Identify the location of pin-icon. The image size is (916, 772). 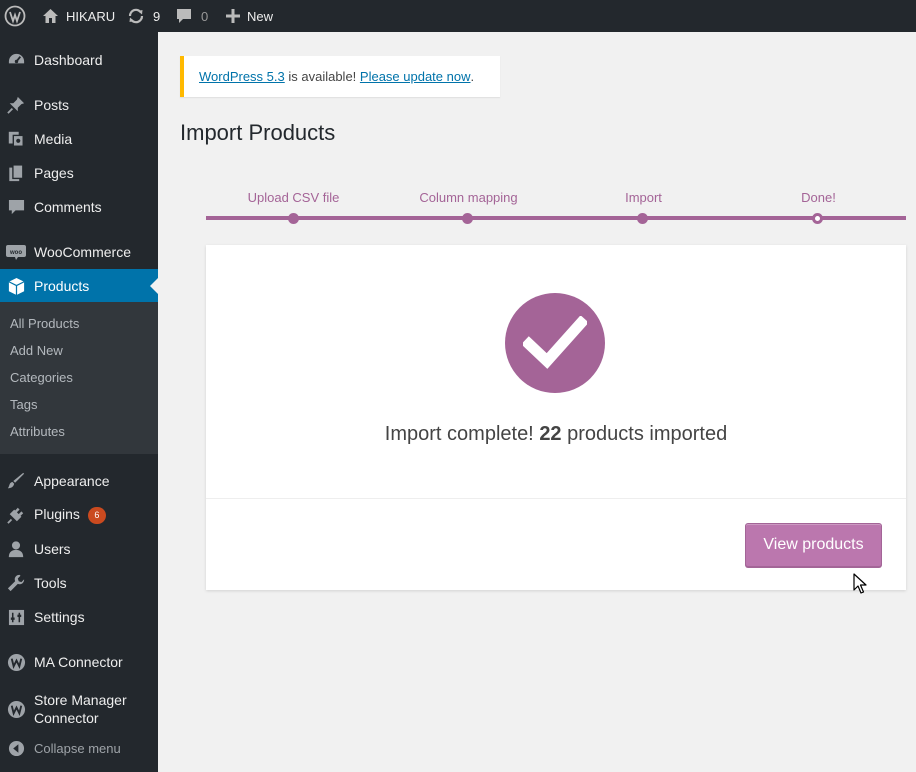
(16, 105).